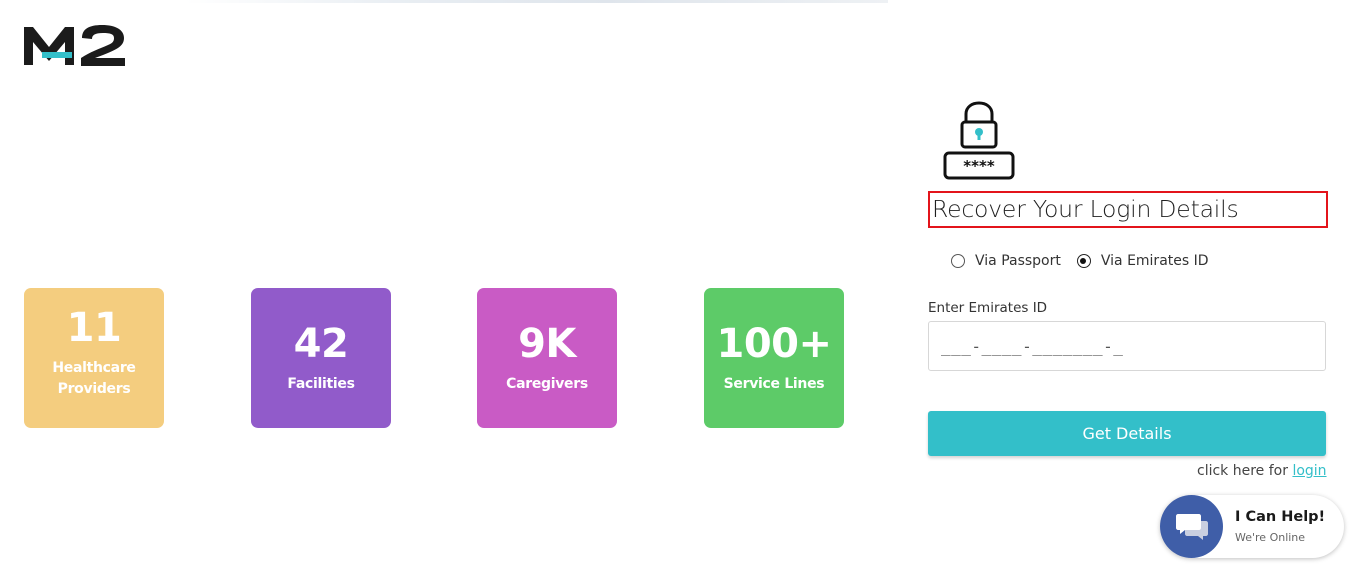 This screenshot has height=581, width=1366. What do you see at coordinates (536, 1) in the screenshot?
I see `top-banner-strip` at bounding box center [536, 1].